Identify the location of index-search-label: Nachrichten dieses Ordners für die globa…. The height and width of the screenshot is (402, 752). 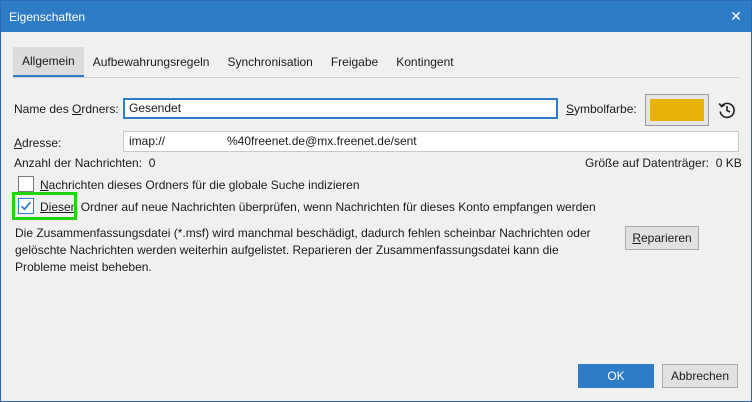
(200, 185).